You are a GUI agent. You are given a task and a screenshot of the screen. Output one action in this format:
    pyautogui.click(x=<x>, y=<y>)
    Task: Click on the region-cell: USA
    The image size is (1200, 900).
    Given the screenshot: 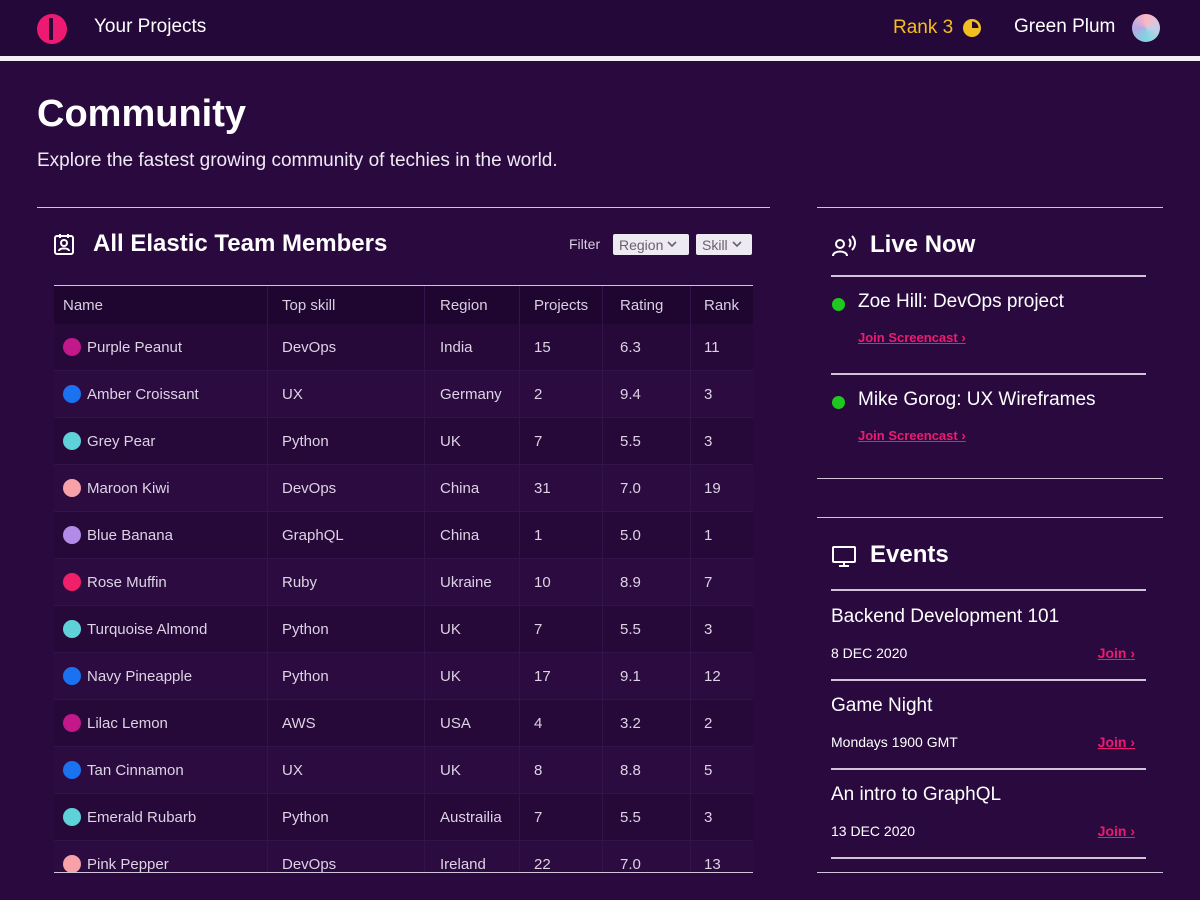 What is the action you would take?
    pyautogui.click(x=455, y=723)
    